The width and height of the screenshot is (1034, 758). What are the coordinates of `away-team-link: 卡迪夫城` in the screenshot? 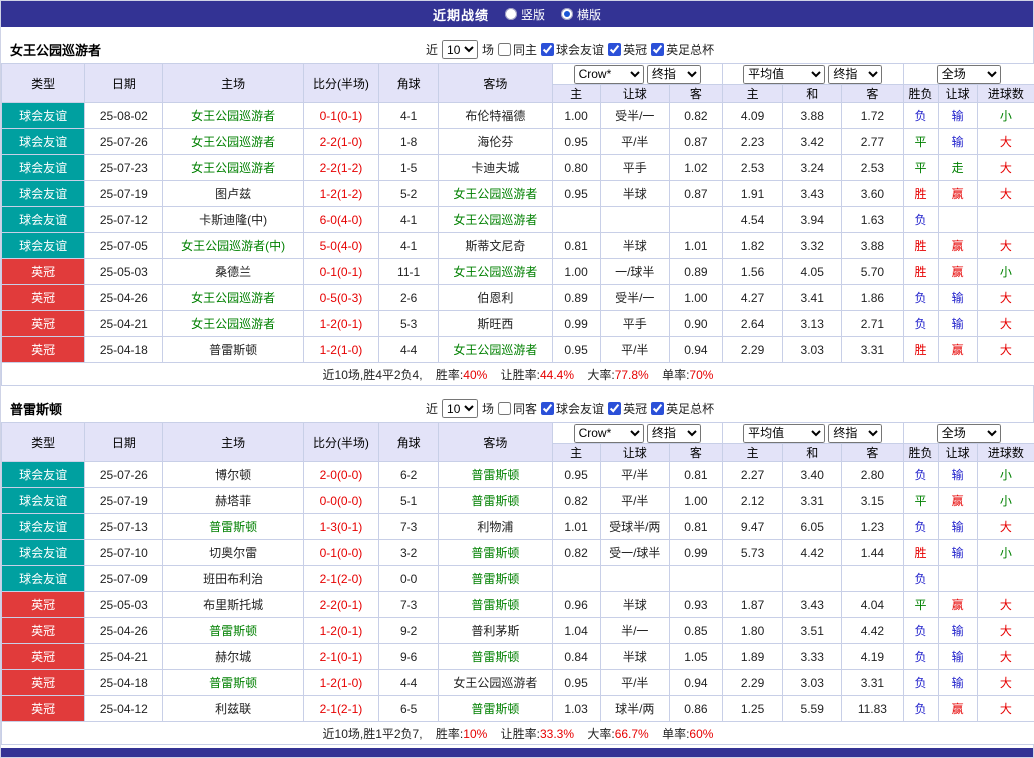 It's located at (495, 168).